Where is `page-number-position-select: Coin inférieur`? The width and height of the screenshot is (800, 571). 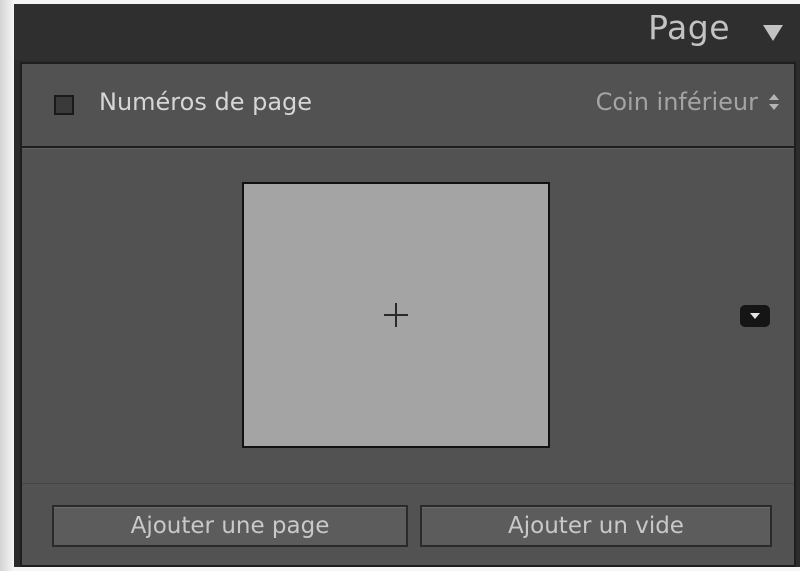 page-number-position-select: Coin inférieur is located at coordinates (688, 102).